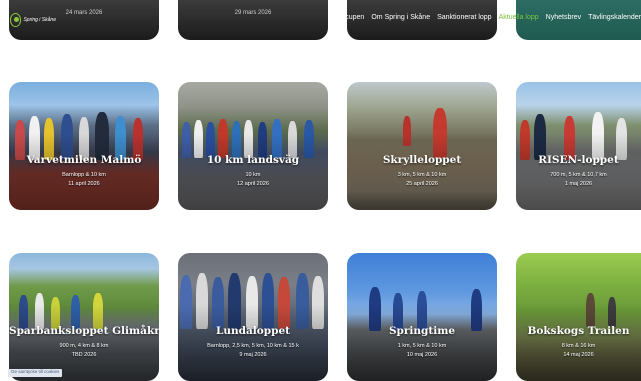 This screenshot has width=641, height=381. What do you see at coordinates (84, 160) in the screenshot?
I see `event-title: Varvetmilen Malmö` at bounding box center [84, 160].